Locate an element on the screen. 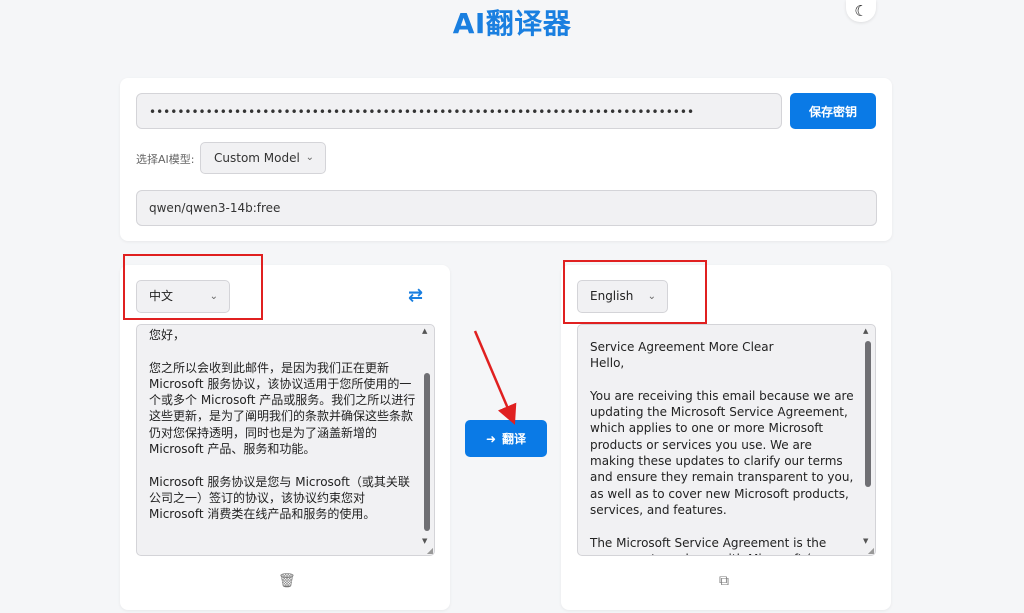 The width and height of the screenshot is (1024, 613). copy-icon: ⧉ is located at coordinates (724, 581).